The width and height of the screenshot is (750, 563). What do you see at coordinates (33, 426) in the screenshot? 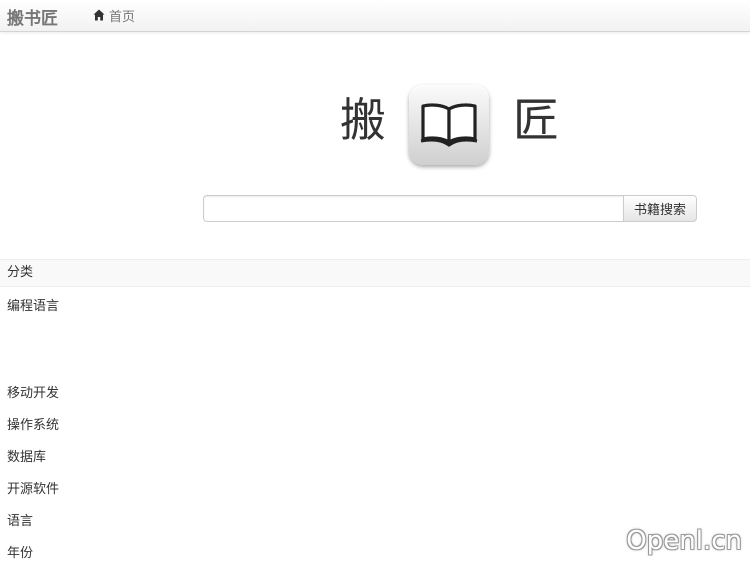
I see `category-item-os: 操作系统` at bounding box center [33, 426].